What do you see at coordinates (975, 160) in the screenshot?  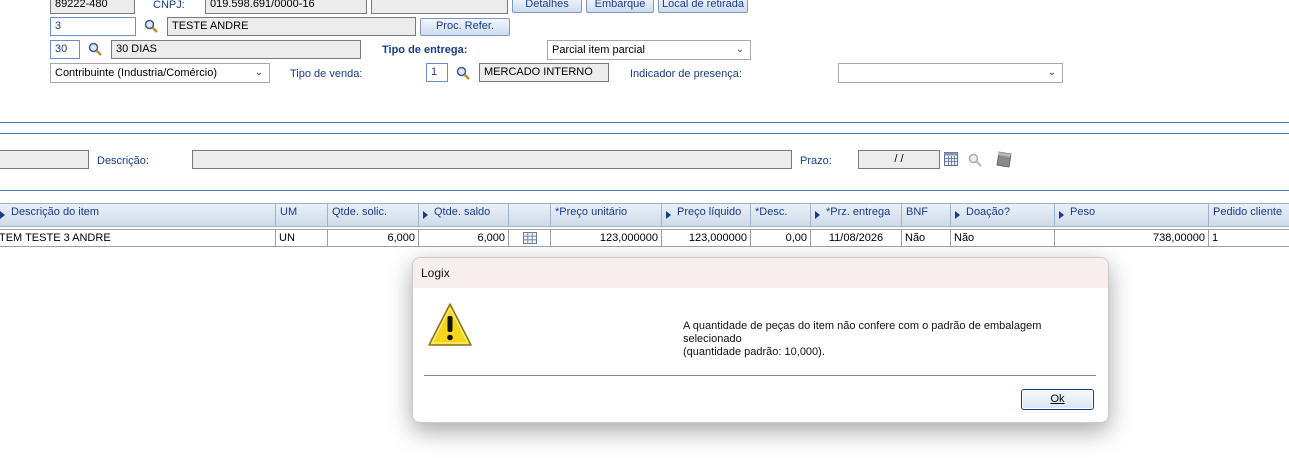 I see `search-icon` at bounding box center [975, 160].